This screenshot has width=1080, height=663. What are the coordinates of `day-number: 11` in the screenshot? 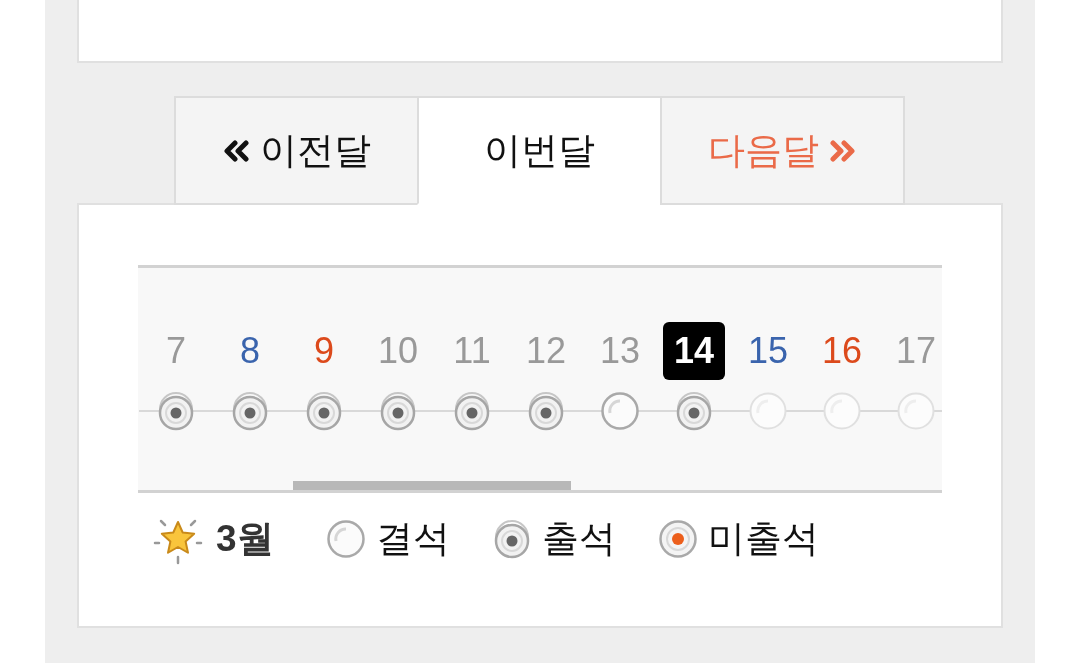 It's located at (472, 351).